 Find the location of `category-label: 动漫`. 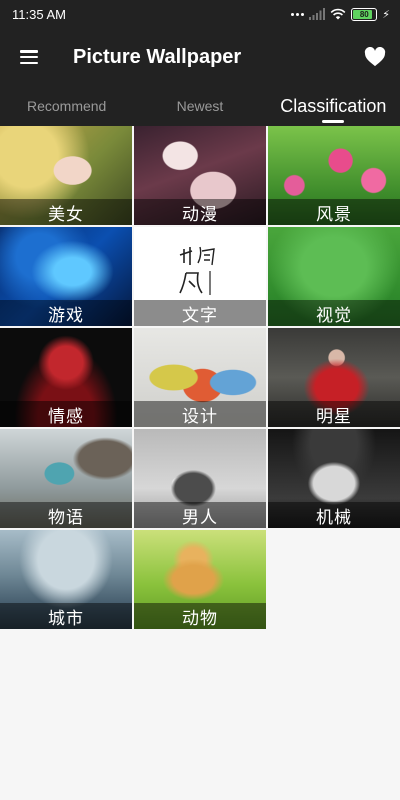

category-label: 动漫 is located at coordinates (200, 214).